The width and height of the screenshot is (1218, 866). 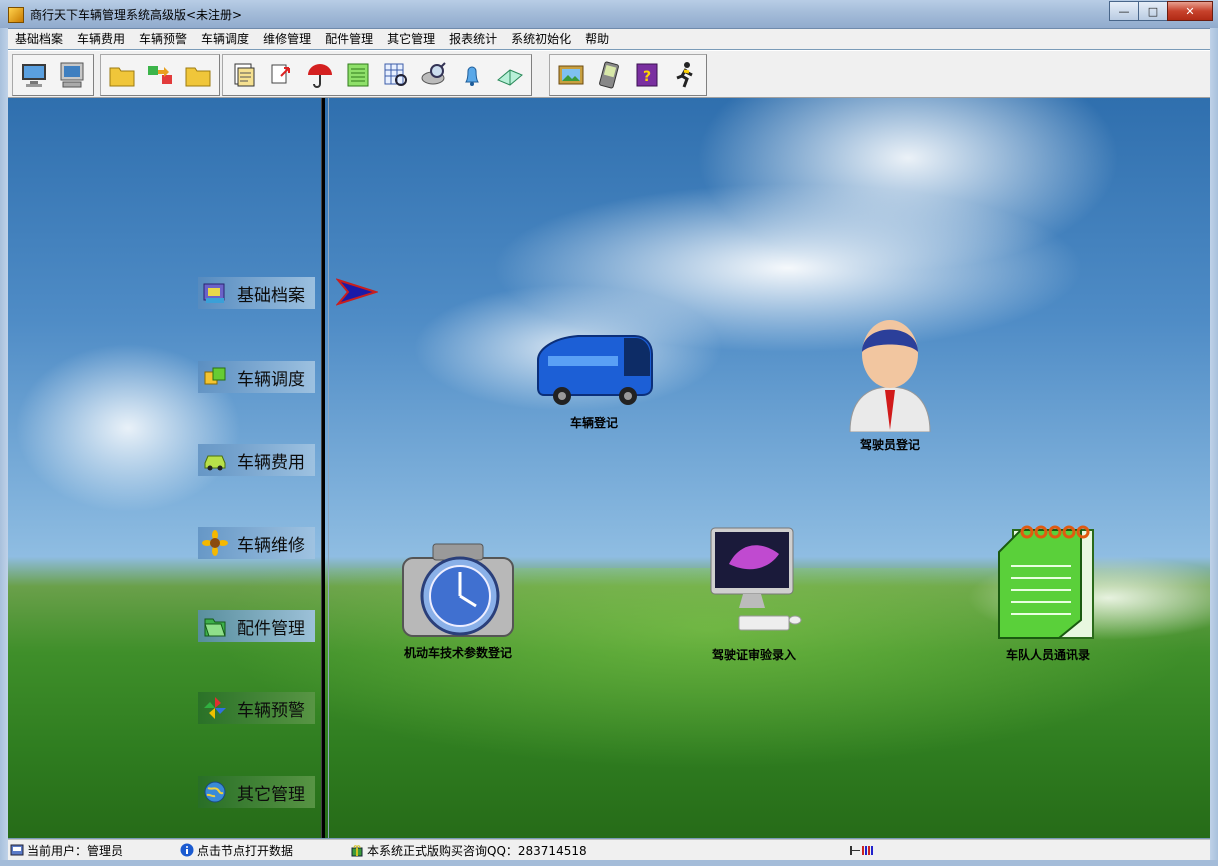 What do you see at coordinates (271, 379) in the screenshot?
I see `nav-label: 车辆调度` at bounding box center [271, 379].